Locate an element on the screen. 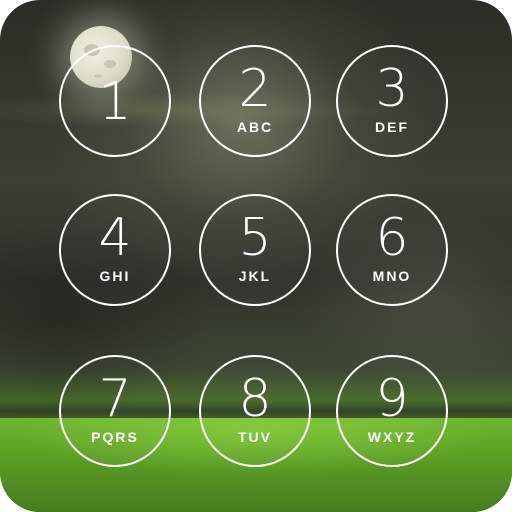 The height and width of the screenshot is (512, 512). key-1: 1 is located at coordinates (115, 101).